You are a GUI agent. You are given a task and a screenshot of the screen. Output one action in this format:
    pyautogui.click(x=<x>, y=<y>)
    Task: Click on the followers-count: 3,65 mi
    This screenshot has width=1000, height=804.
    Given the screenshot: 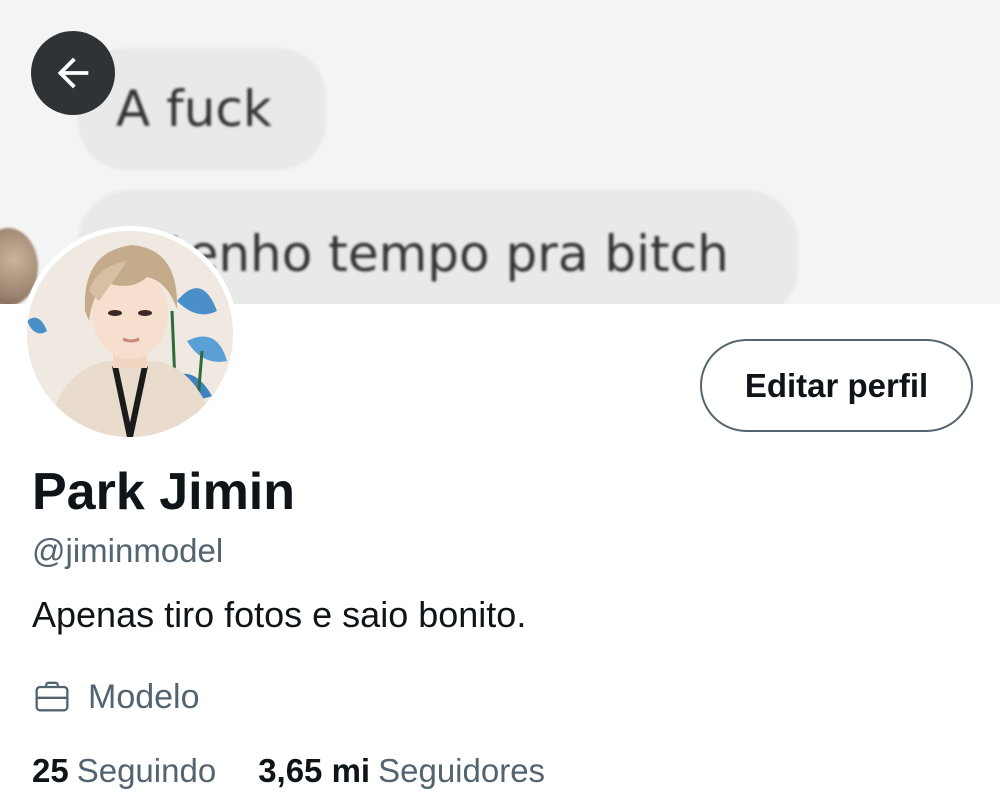 What is the action you would take?
    pyautogui.click(x=314, y=770)
    